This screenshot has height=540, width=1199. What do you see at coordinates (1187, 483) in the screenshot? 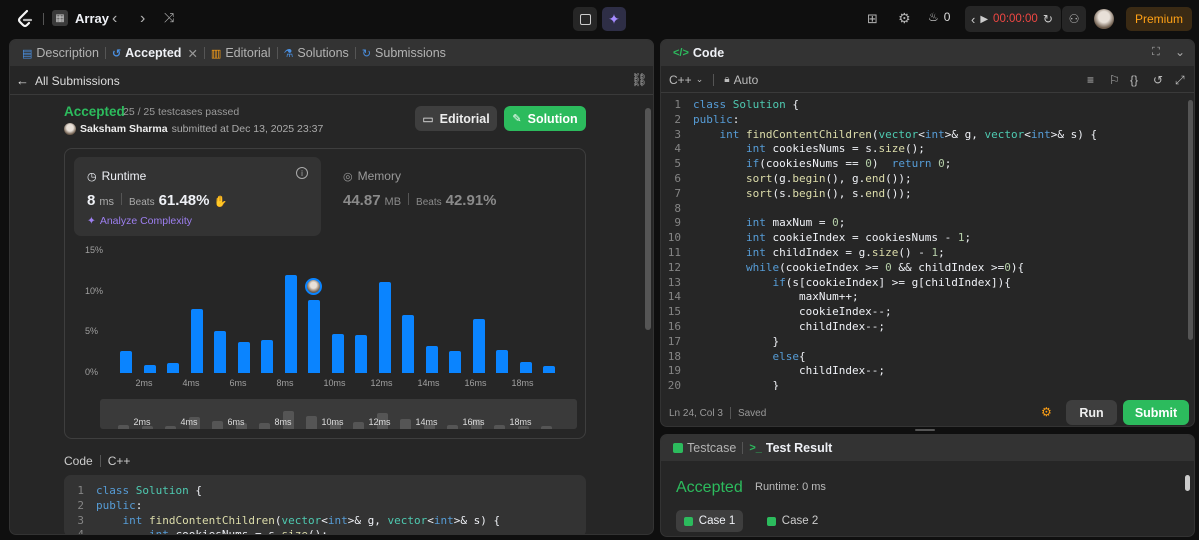
I see `test-panel-scrollbar` at bounding box center [1187, 483].